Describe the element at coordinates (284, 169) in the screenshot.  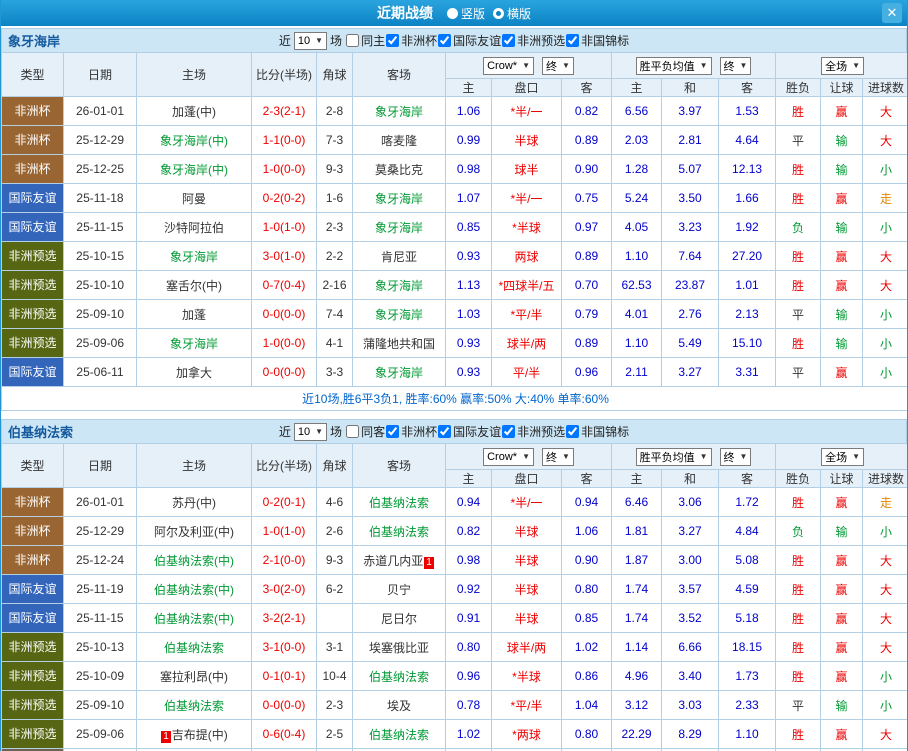
I see `score: 1-0(0-0)` at that location.